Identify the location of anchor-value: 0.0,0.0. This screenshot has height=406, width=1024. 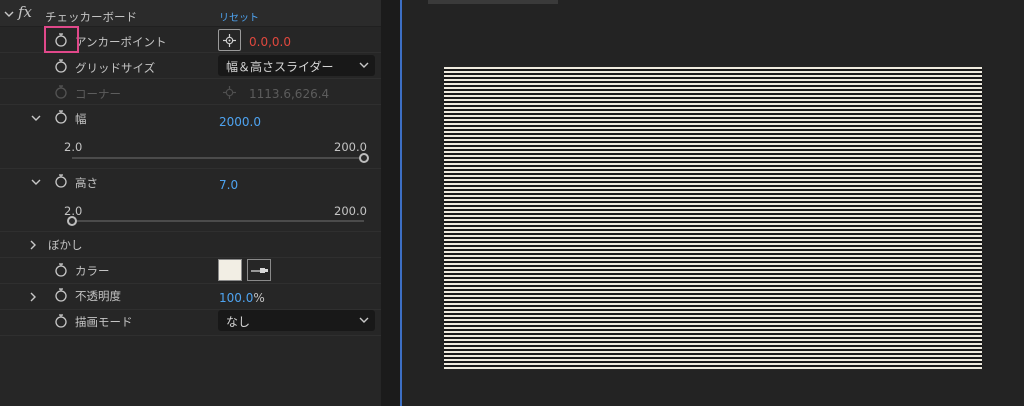
(270, 42).